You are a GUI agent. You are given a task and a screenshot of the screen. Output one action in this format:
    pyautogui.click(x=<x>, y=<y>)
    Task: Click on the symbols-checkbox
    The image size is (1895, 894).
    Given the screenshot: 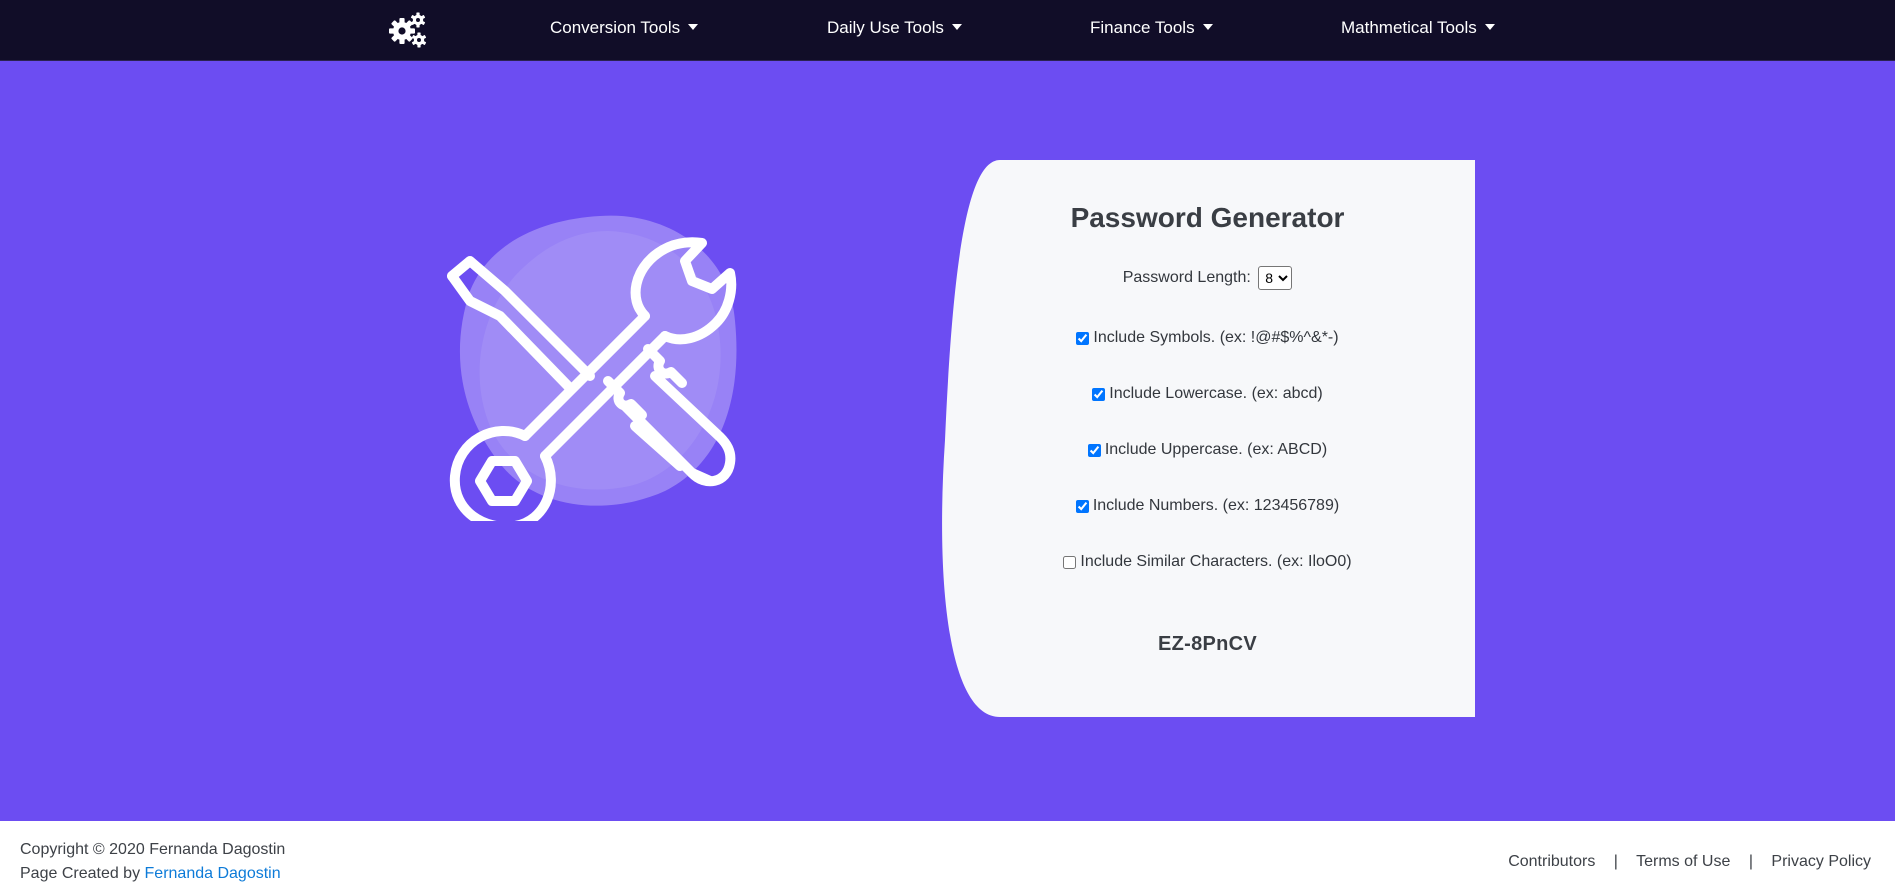 What is the action you would take?
    pyautogui.click(x=1083, y=338)
    